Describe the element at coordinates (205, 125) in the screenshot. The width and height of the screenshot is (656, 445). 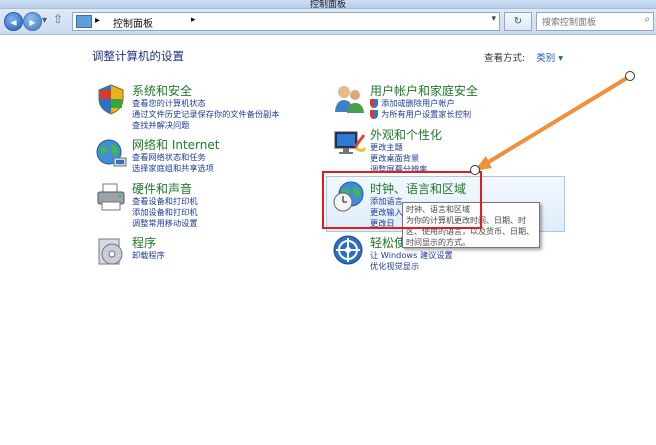
I see `link-troubleshoot: 查找并解决问题` at that location.